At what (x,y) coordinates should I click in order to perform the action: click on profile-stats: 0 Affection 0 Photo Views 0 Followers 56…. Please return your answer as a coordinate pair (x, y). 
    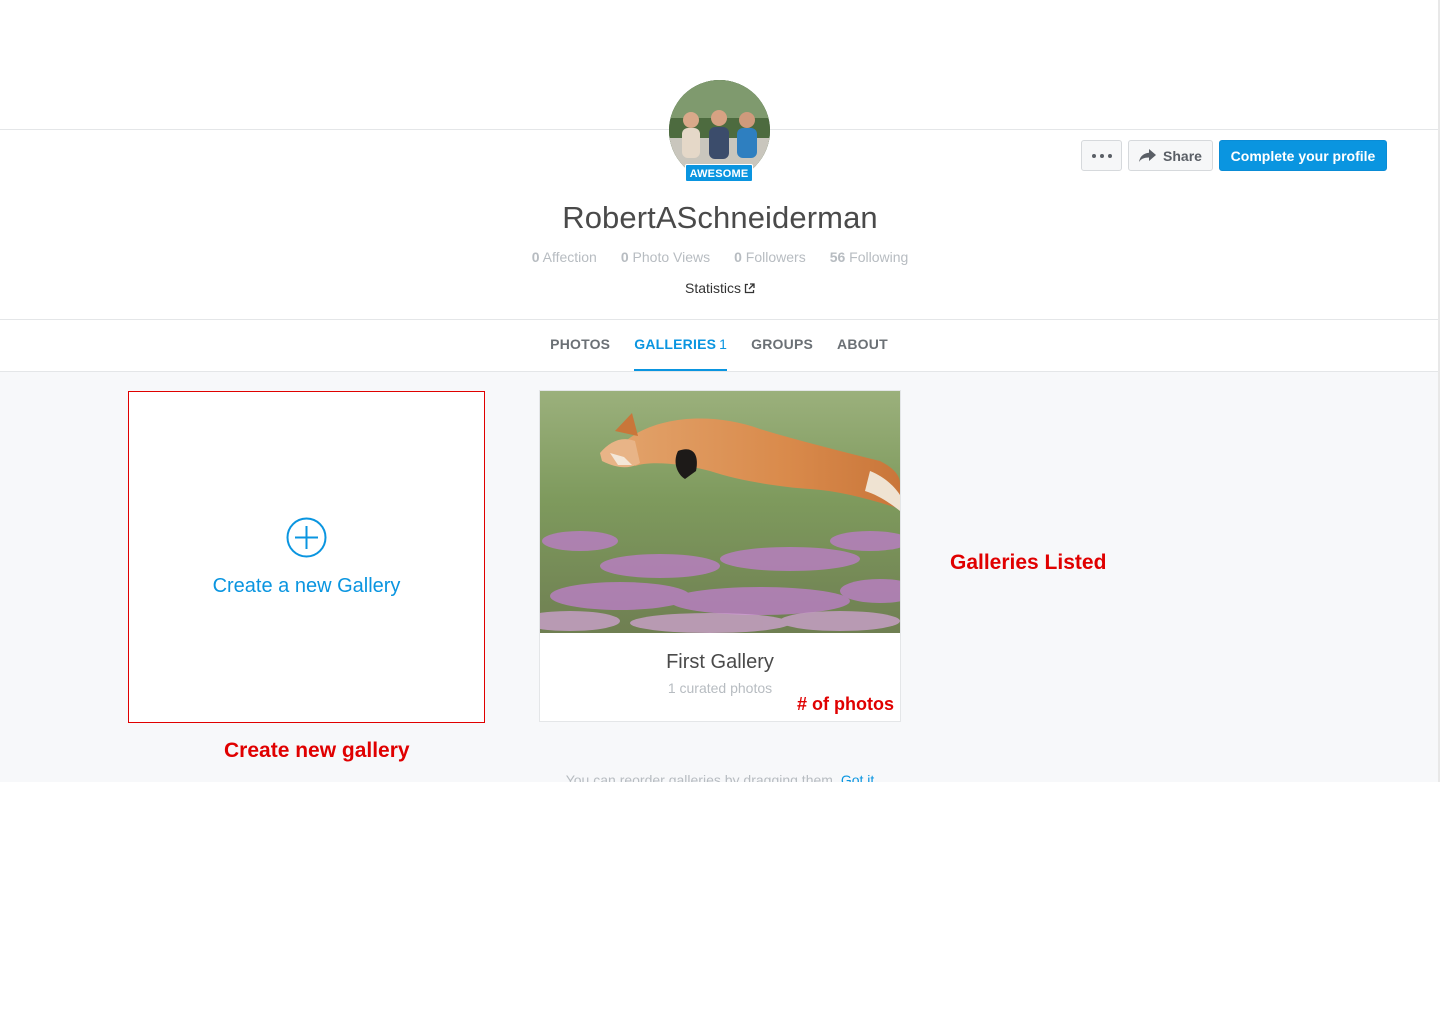
    Looking at the image, I should click on (719, 257).